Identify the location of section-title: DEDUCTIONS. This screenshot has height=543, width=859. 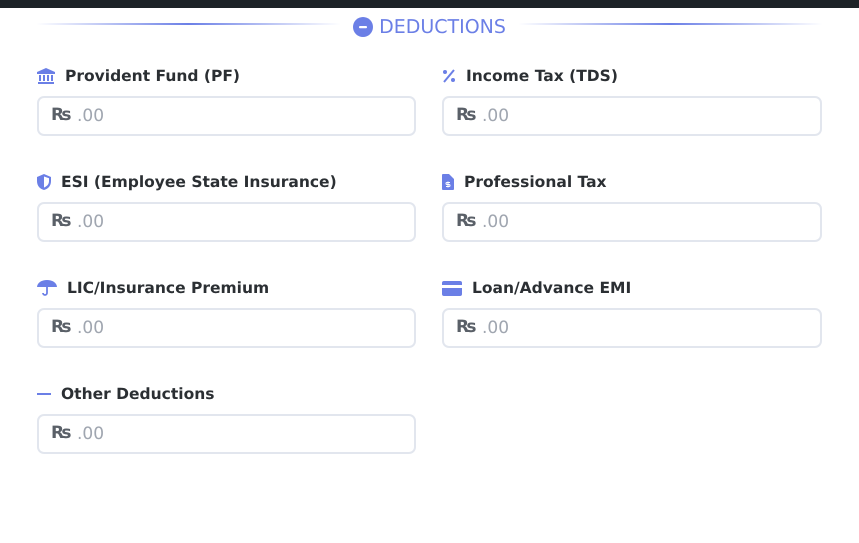
(442, 27).